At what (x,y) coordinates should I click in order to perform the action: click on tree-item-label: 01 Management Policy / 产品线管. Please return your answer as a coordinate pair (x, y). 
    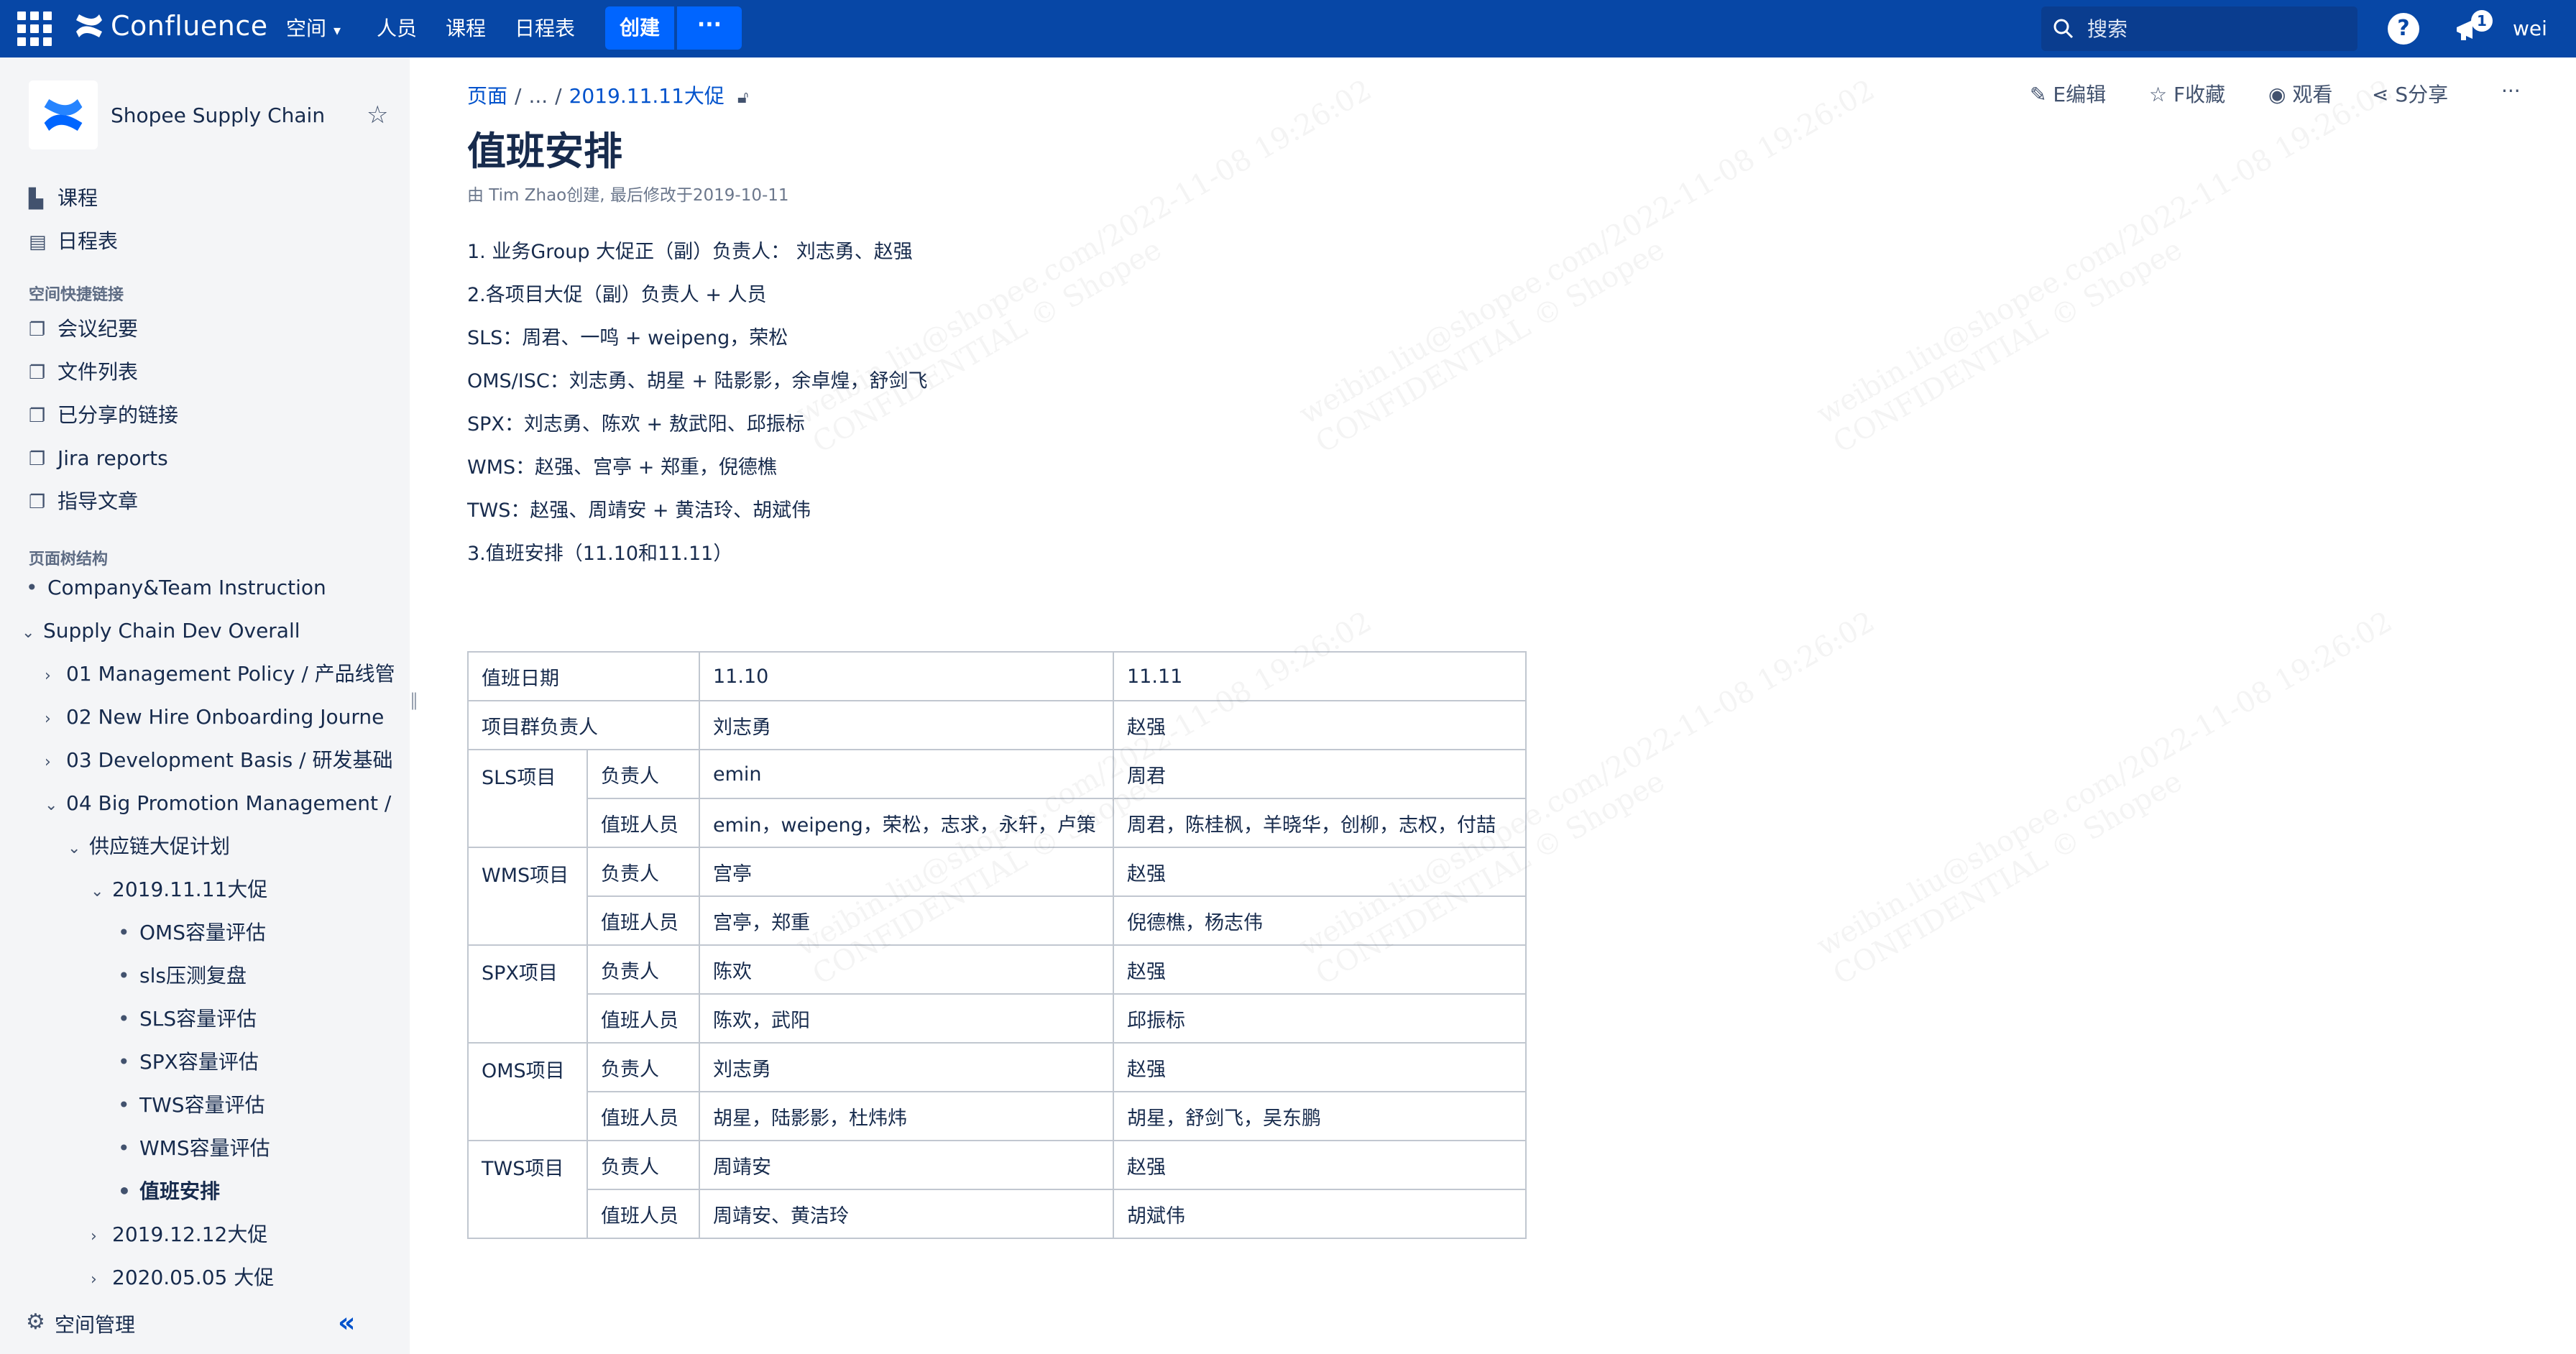
    Looking at the image, I should click on (230, 674).